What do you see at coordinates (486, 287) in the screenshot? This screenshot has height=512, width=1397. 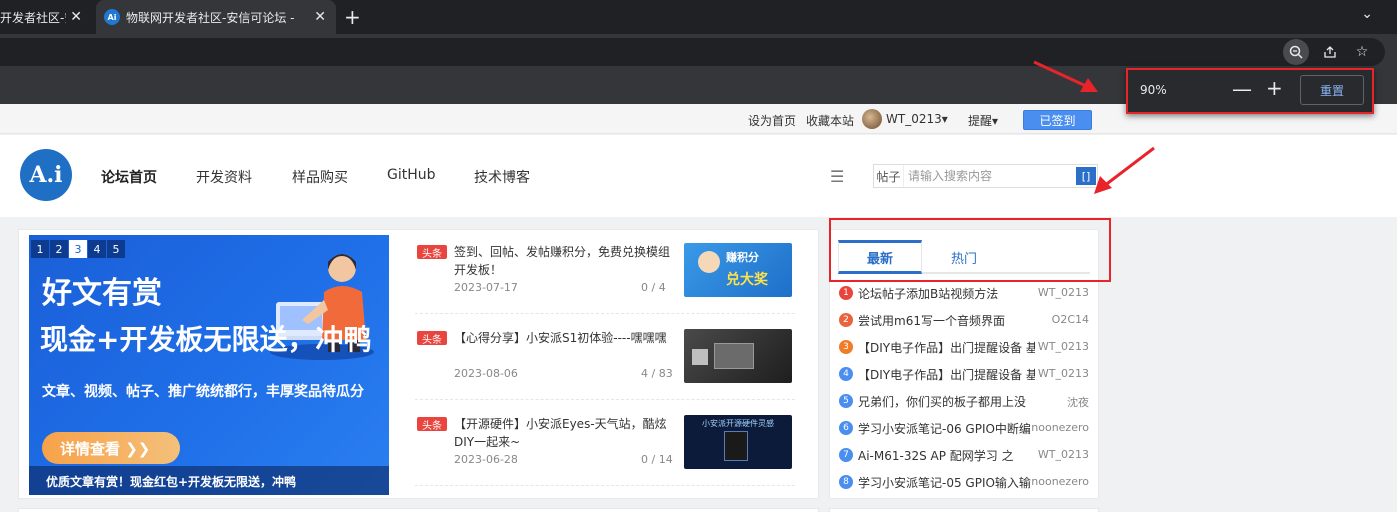 I see `news-date: 2023-07-17` at bounding box center [486, 287].